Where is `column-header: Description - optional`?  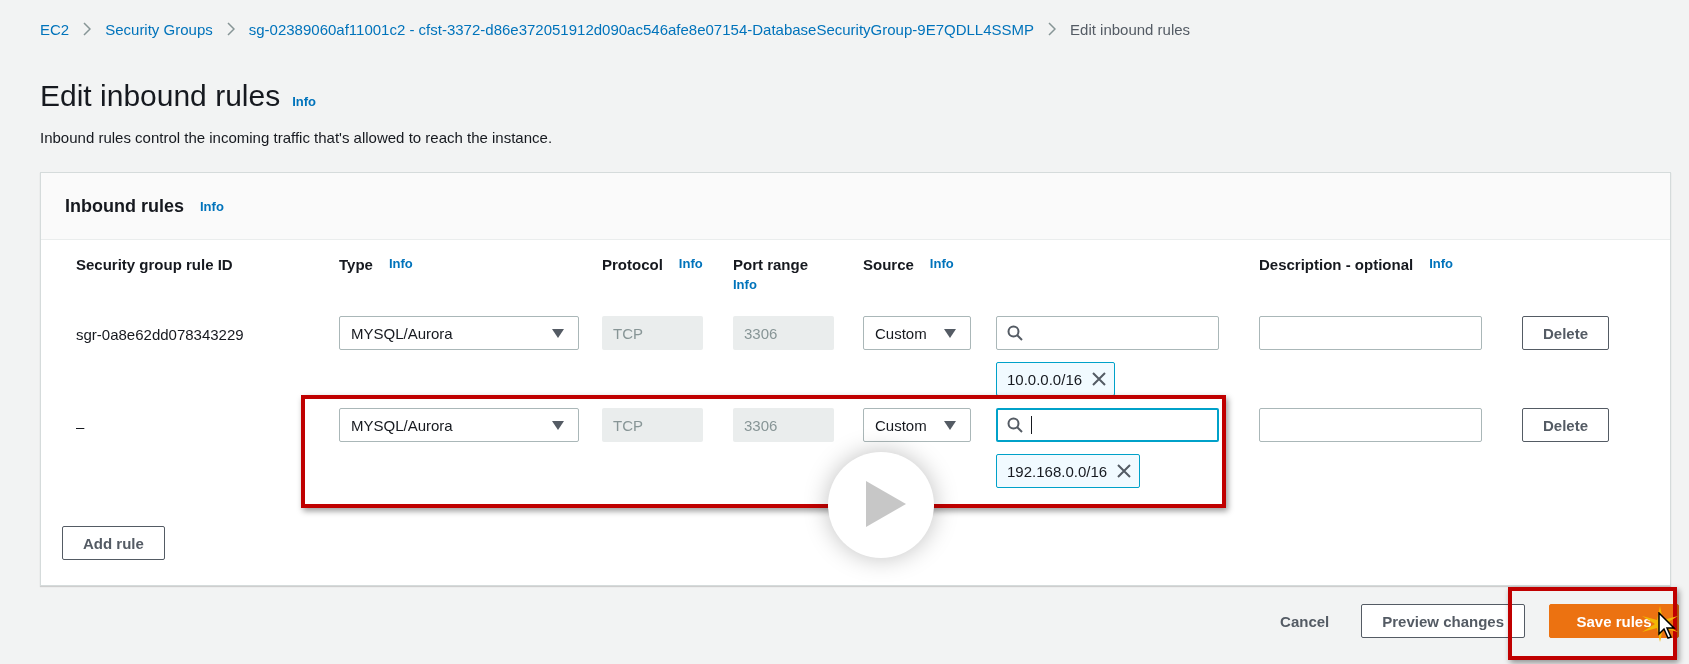
column-header: Description - optional is located at coordinates (1336, 264).